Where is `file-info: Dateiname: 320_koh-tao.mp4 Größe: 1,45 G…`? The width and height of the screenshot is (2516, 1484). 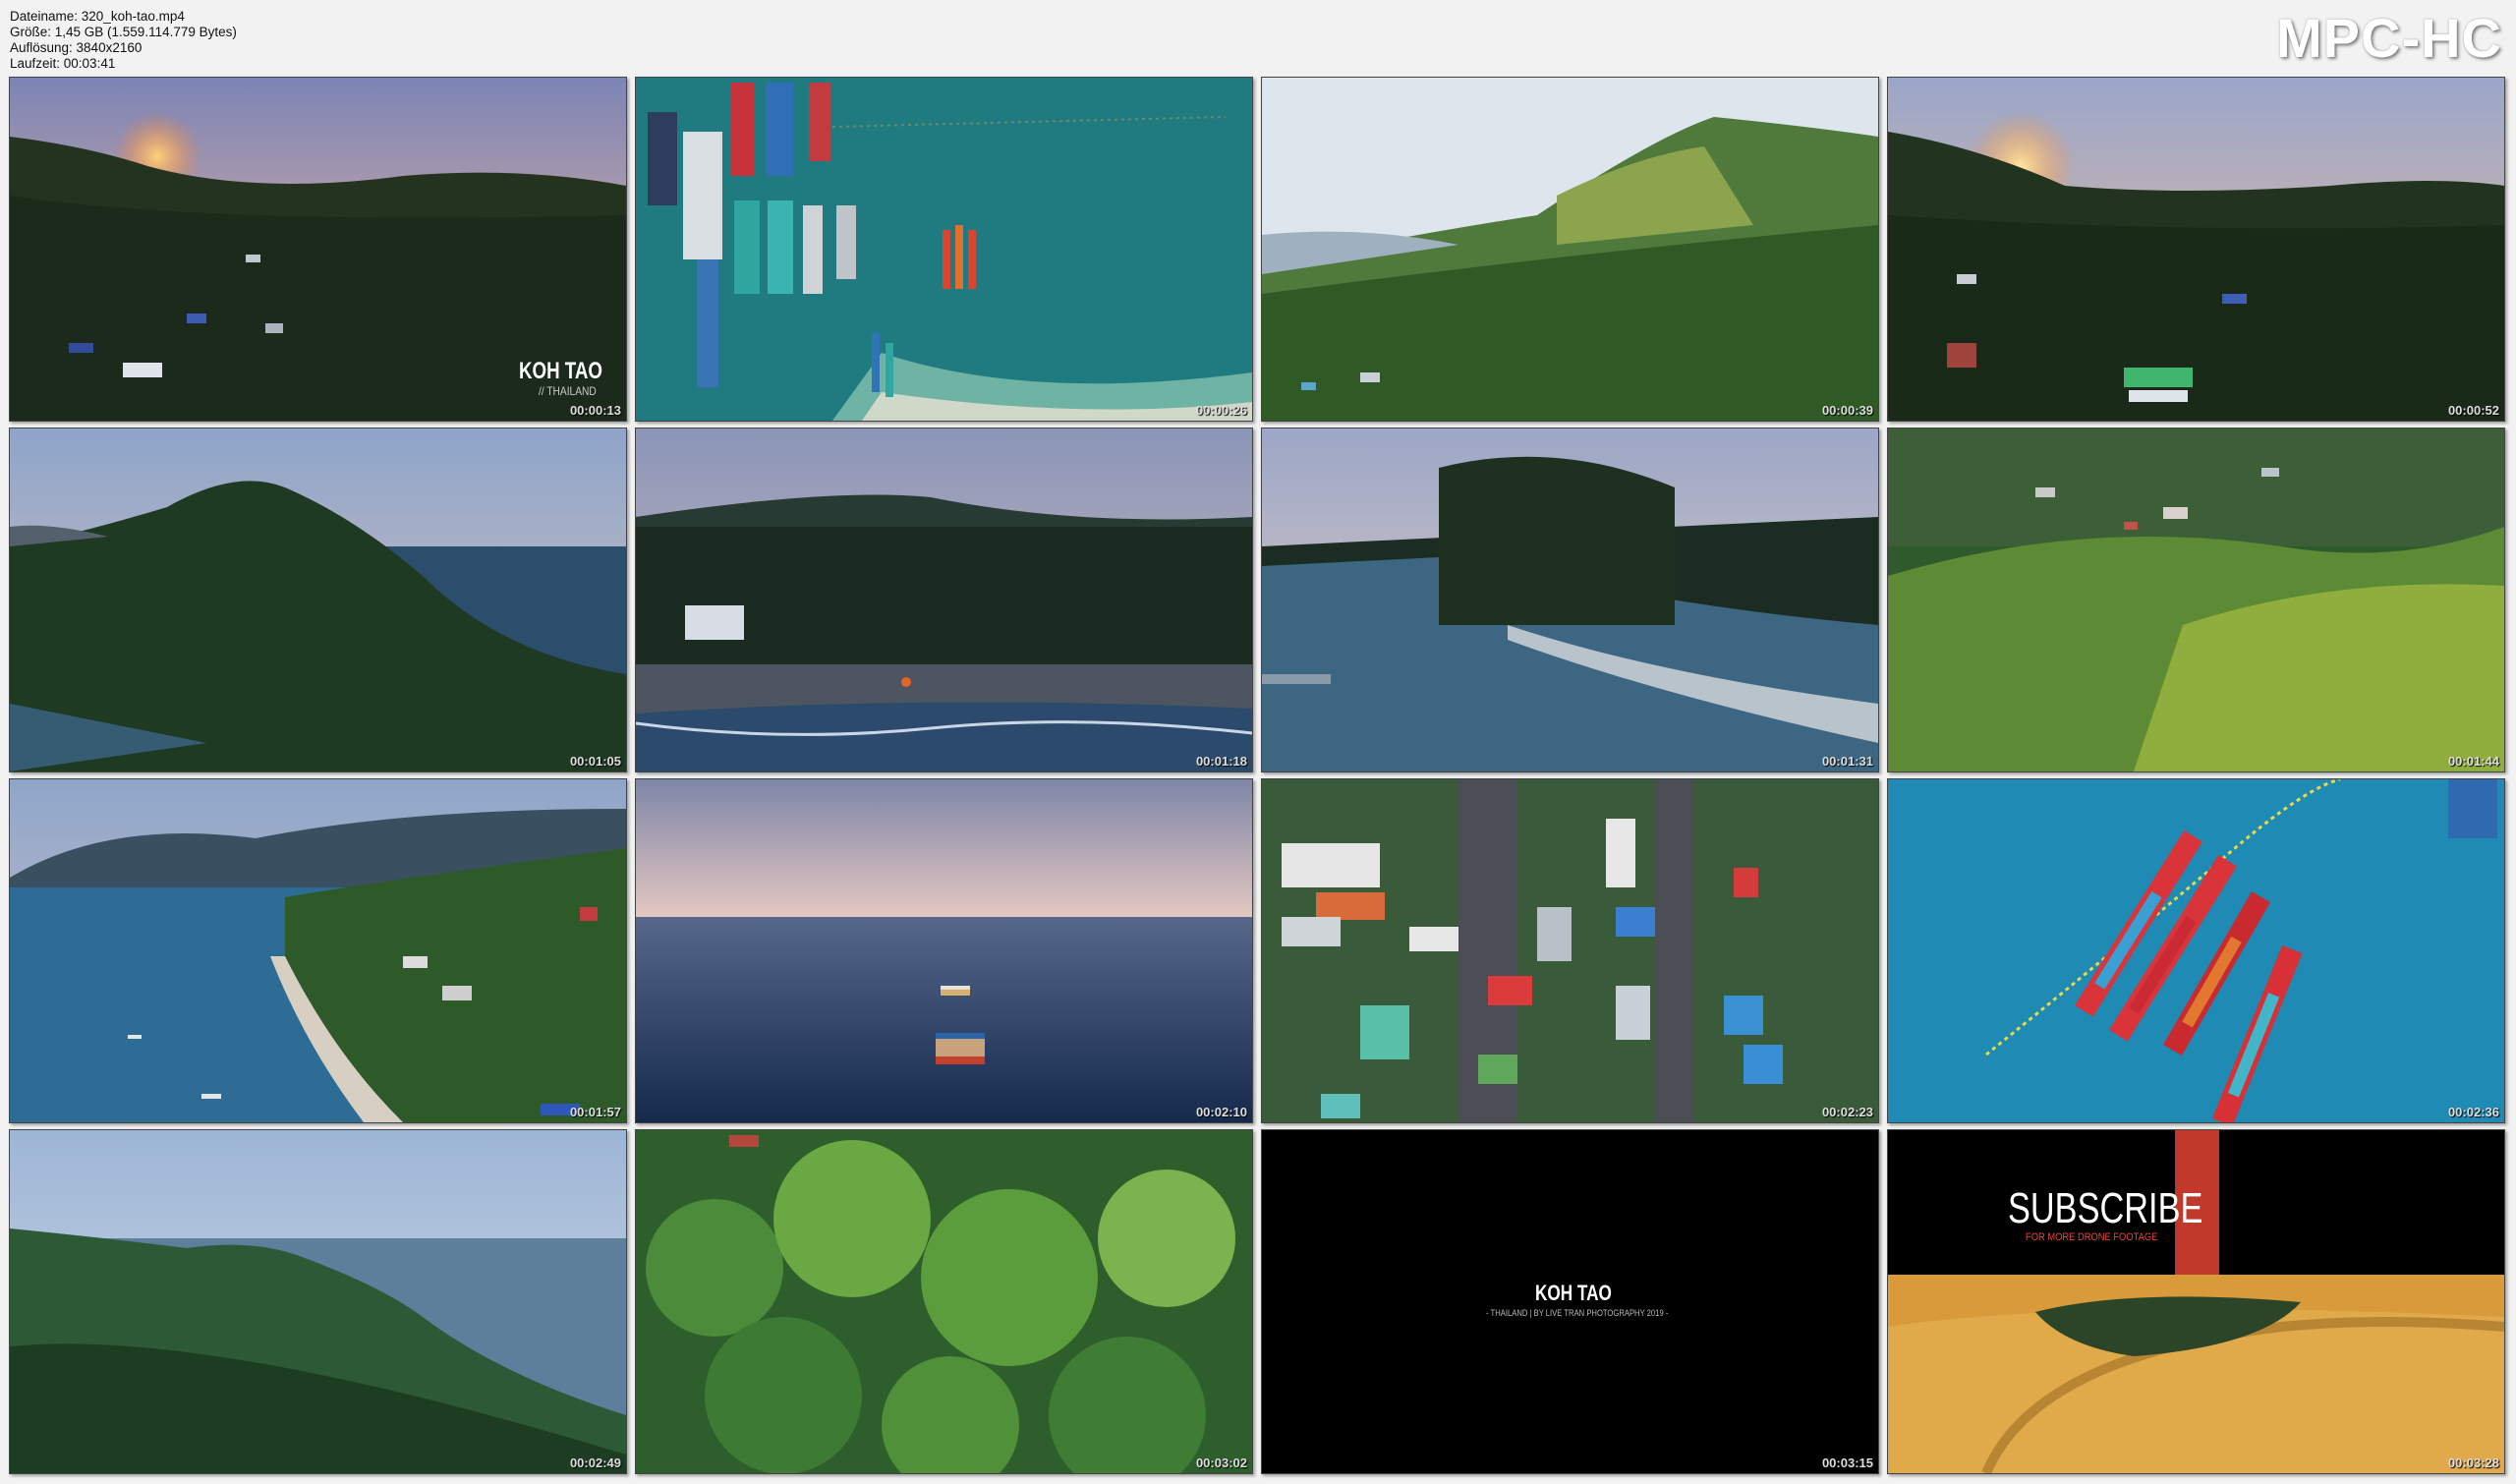 file-info: Dateiname: 320_koh-tao.mp4 Größe: 1,45 G… is located at coordinates (123, 40).